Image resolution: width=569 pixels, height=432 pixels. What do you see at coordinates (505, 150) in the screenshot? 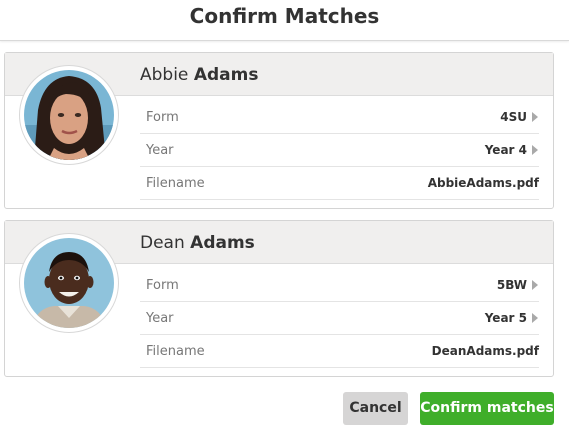
I see `field-value: Year 4` at bounding box center [505, 150].